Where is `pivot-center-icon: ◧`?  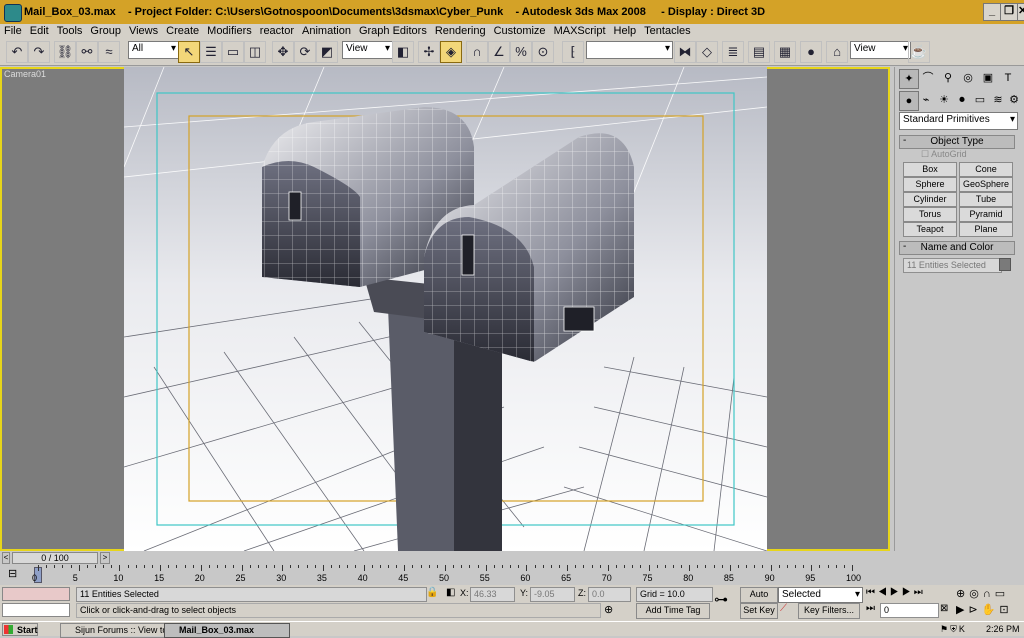 pivot-center-icon: ◧ is located at coordinates (403, 52).